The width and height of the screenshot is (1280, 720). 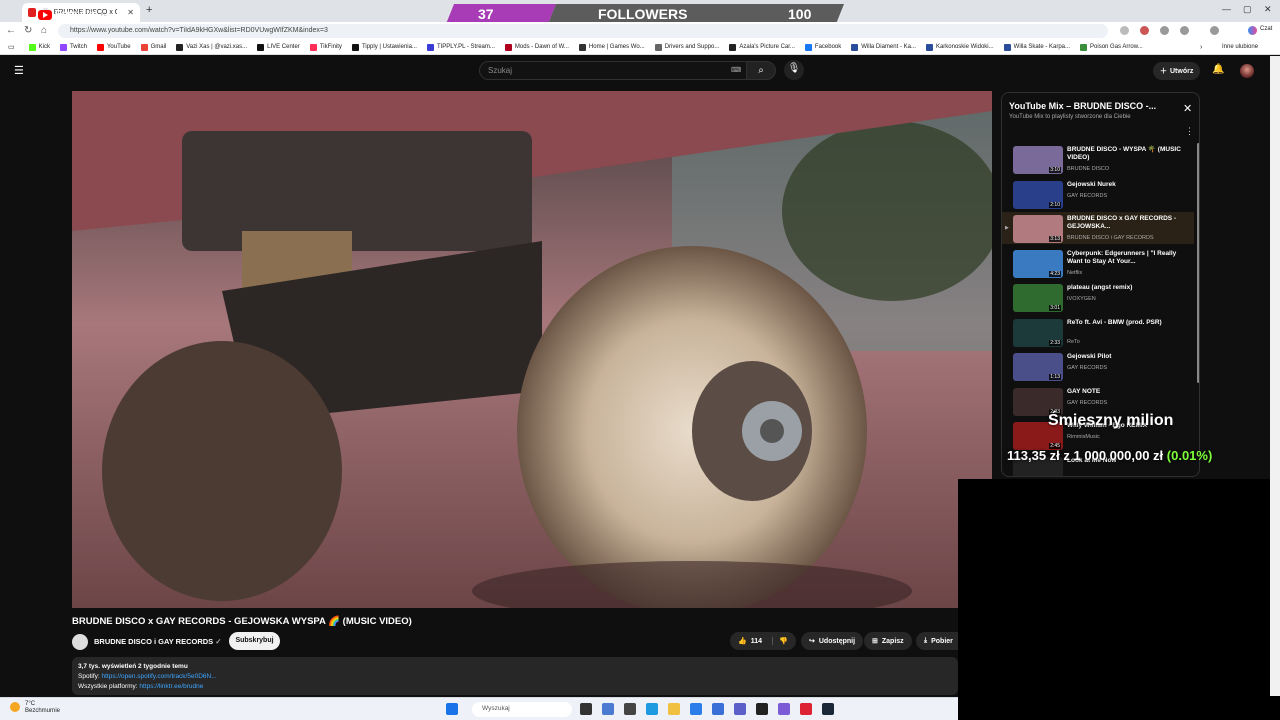 What do you see at coordinates (784, 709) in the screenshot?
I see `discord-icon` at bounding box center [784, 709].